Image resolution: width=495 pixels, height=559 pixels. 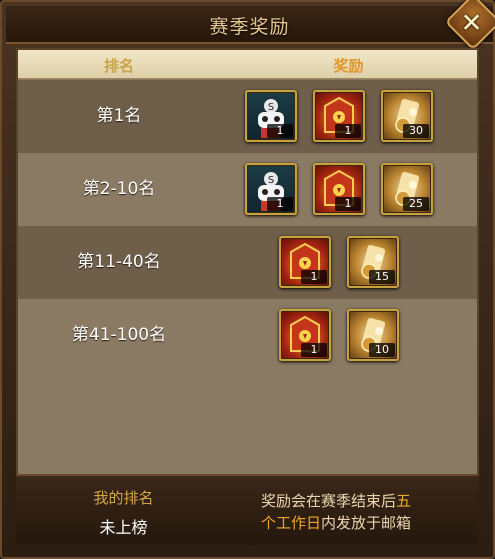 I want to click on golden-scroll-icon: 25, so click(x=407, y=189).